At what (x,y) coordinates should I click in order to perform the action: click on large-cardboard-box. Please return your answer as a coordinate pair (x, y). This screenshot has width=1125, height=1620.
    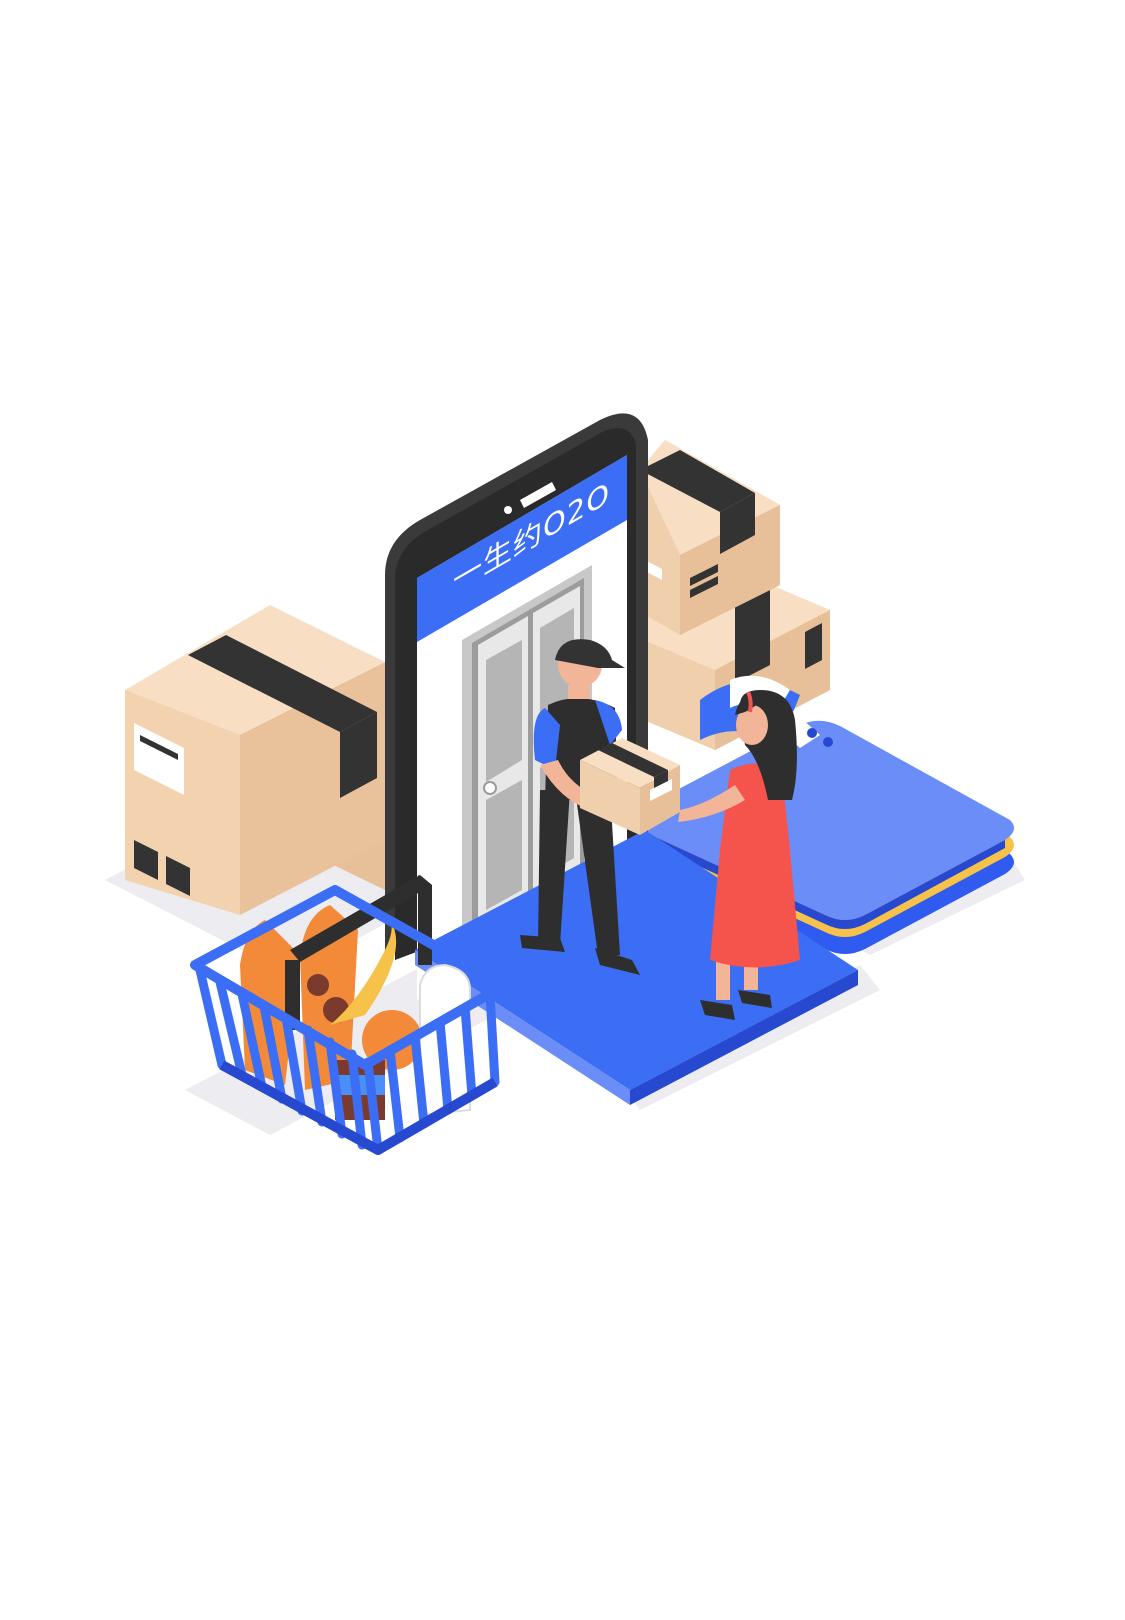
    Looking at the image, I should click on (255, 760).